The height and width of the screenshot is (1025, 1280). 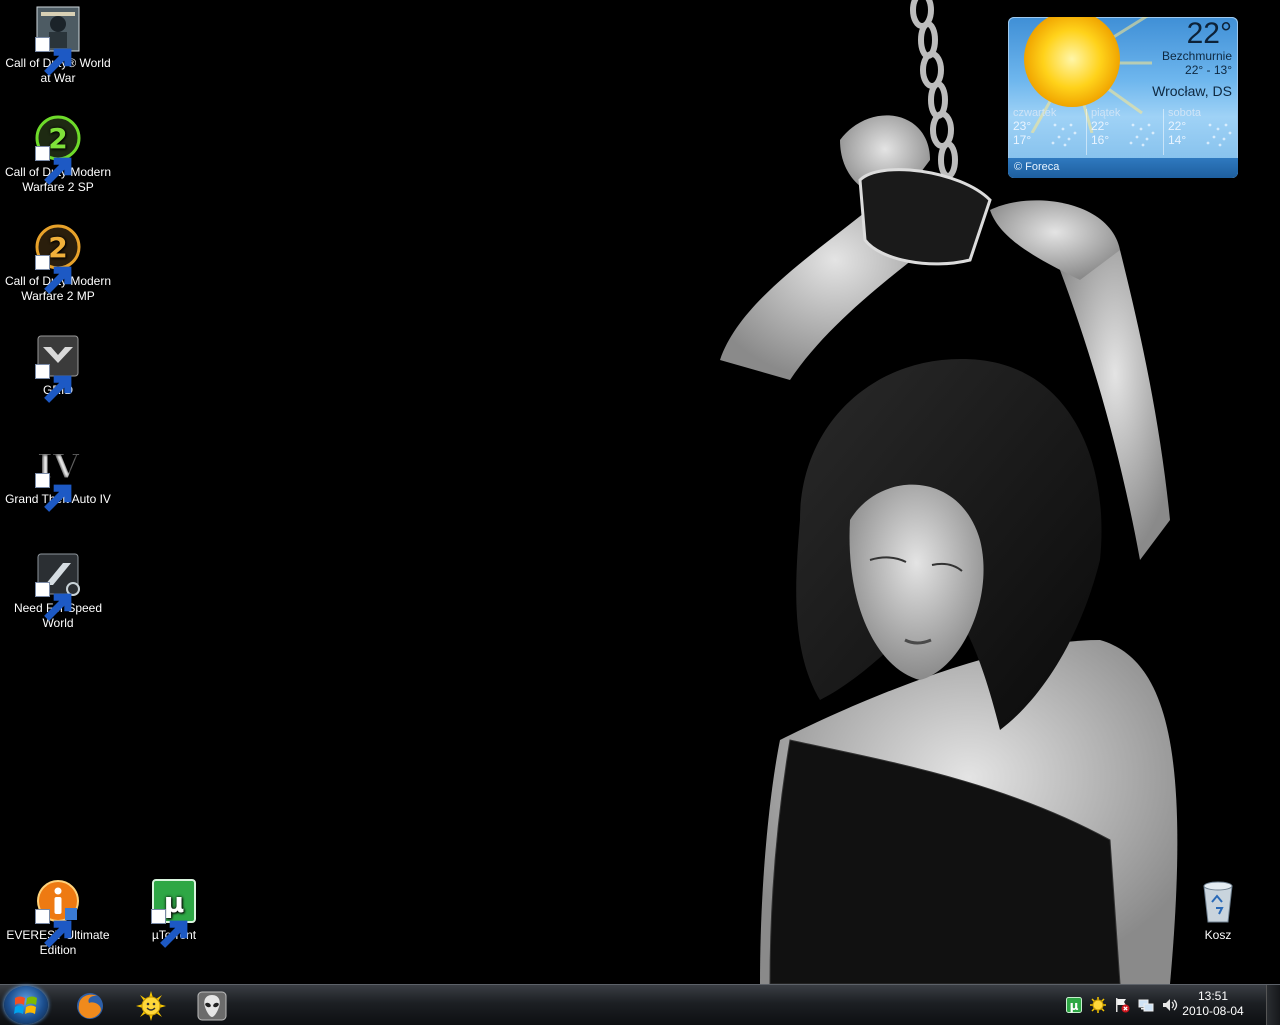 I want to click on everest-icon, so click(x=58, y=913).